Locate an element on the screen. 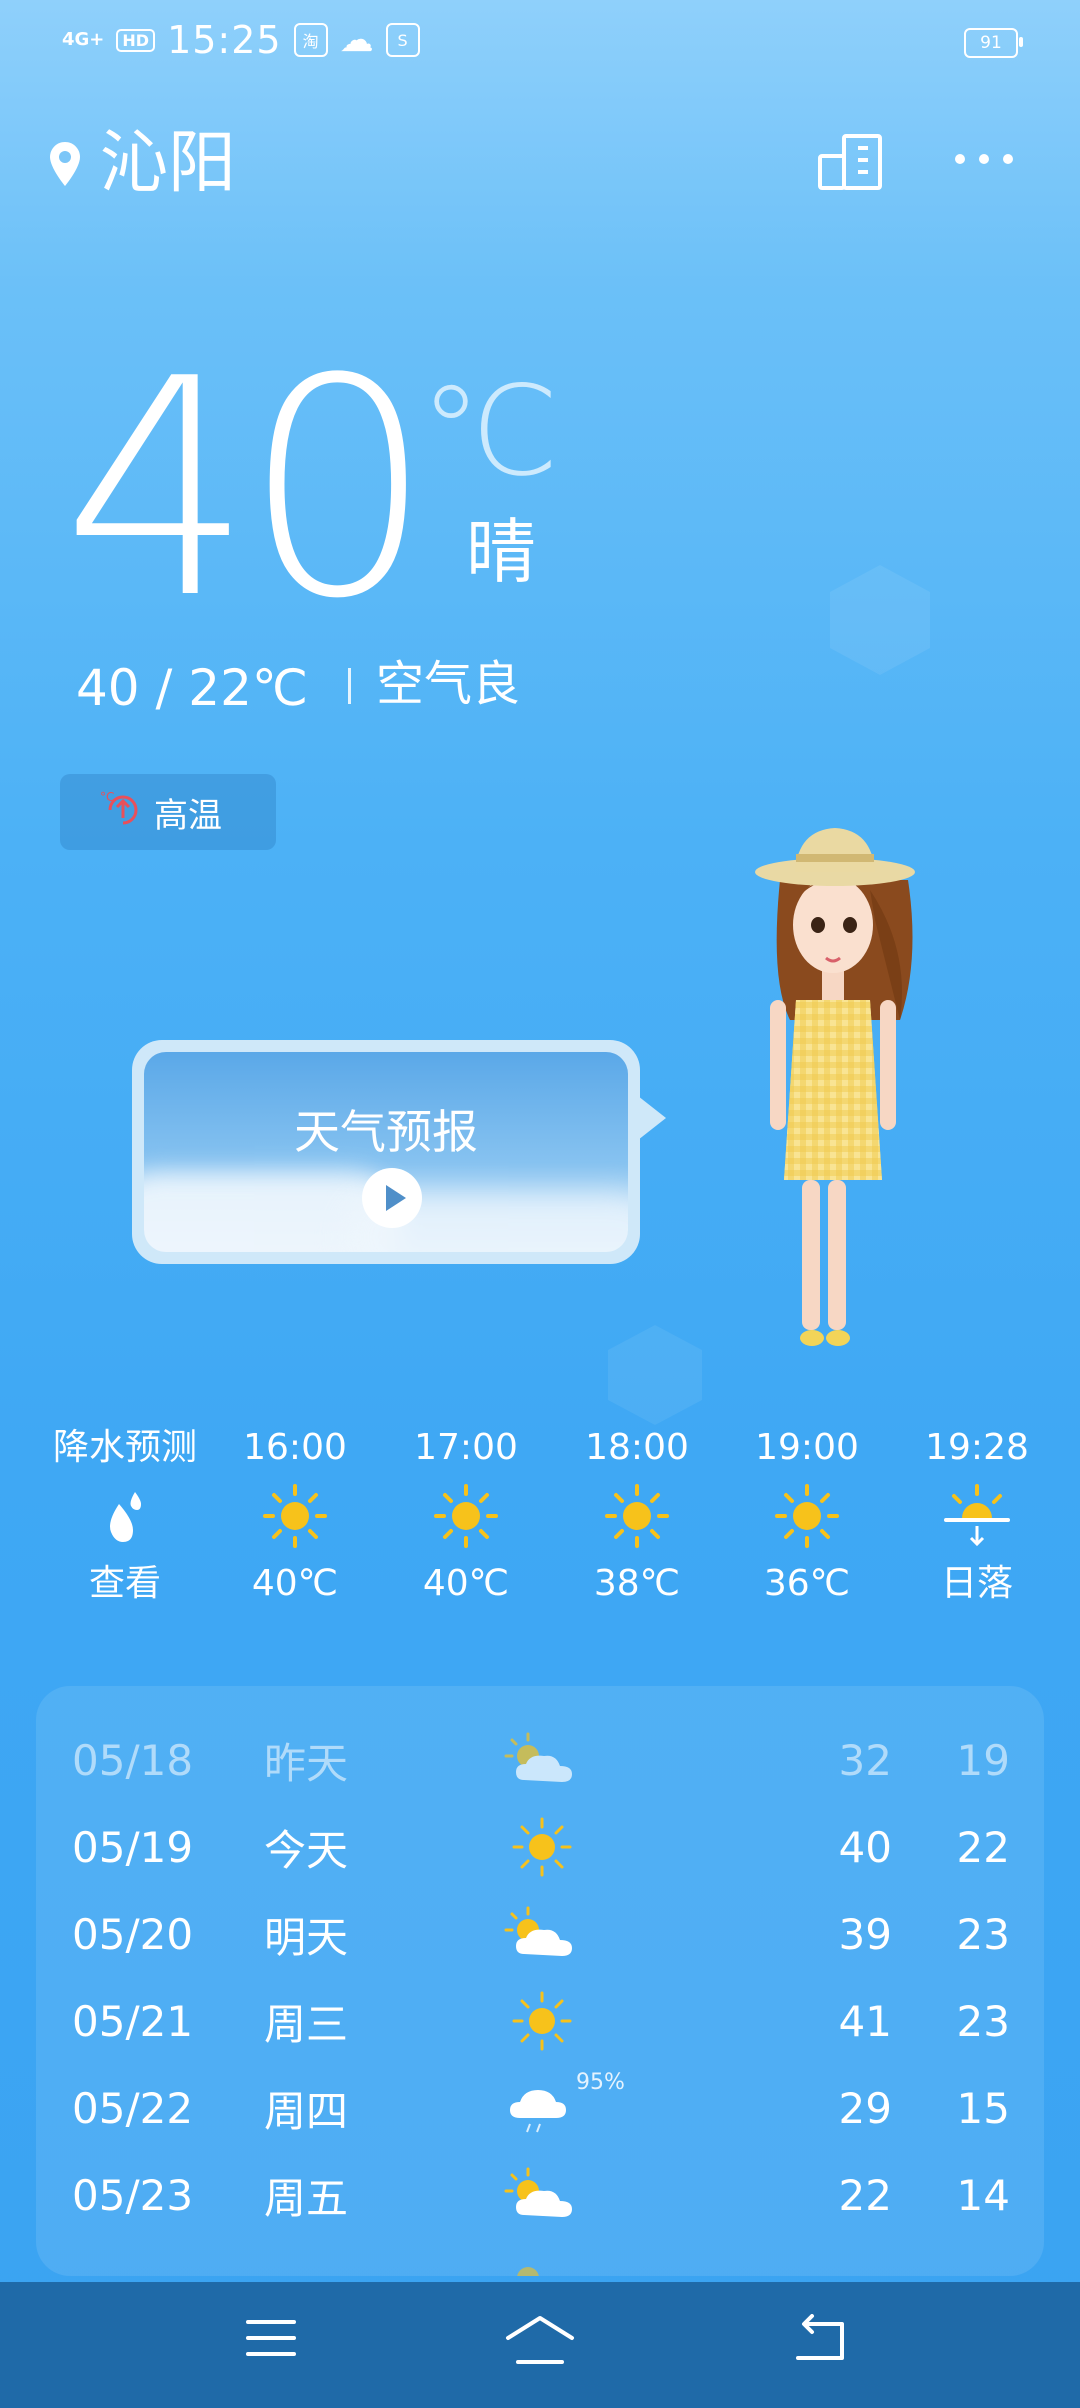 Image resolution: width=1080 pixels, height=2408 pixels. current-temperature: 40 is located at coordinates (248, 489).